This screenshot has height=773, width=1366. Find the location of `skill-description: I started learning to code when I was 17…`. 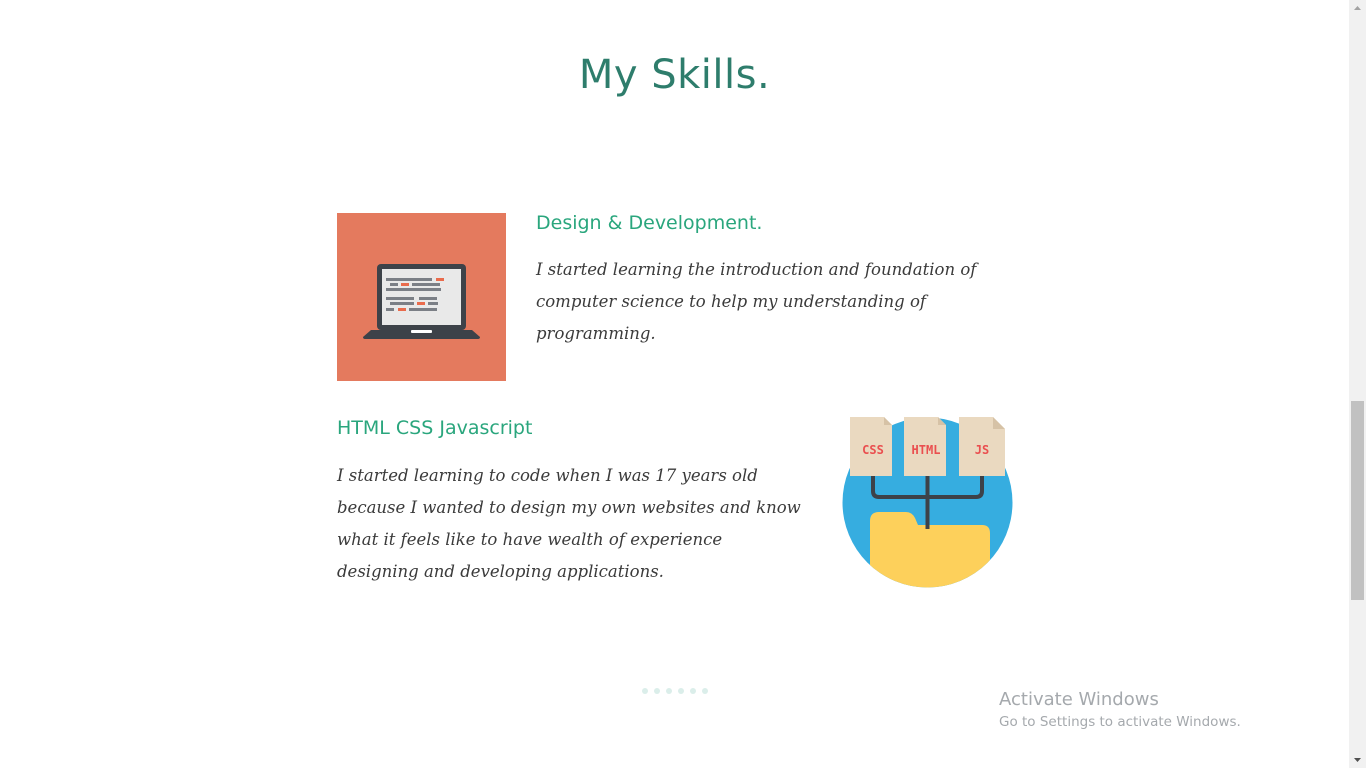

skill-description: I started learning to code when I was 17… is located at coordinates (569, 523).